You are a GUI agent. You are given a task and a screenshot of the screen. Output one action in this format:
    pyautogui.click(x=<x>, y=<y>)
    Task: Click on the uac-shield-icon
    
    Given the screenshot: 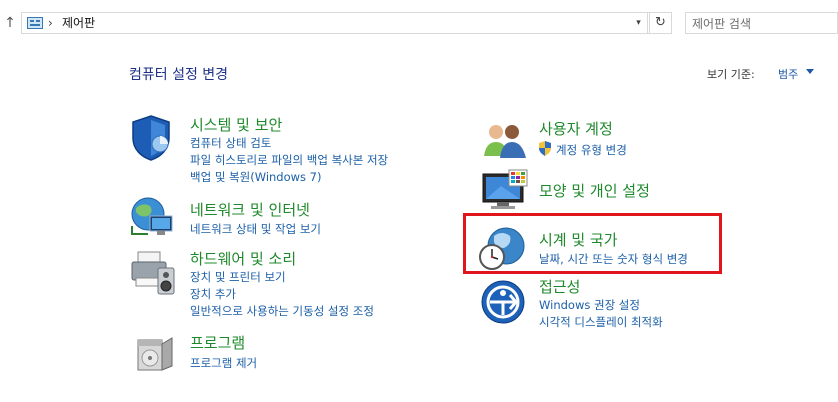 What is the action you would take?
    pyautogui.click(x=545, y=148)
    